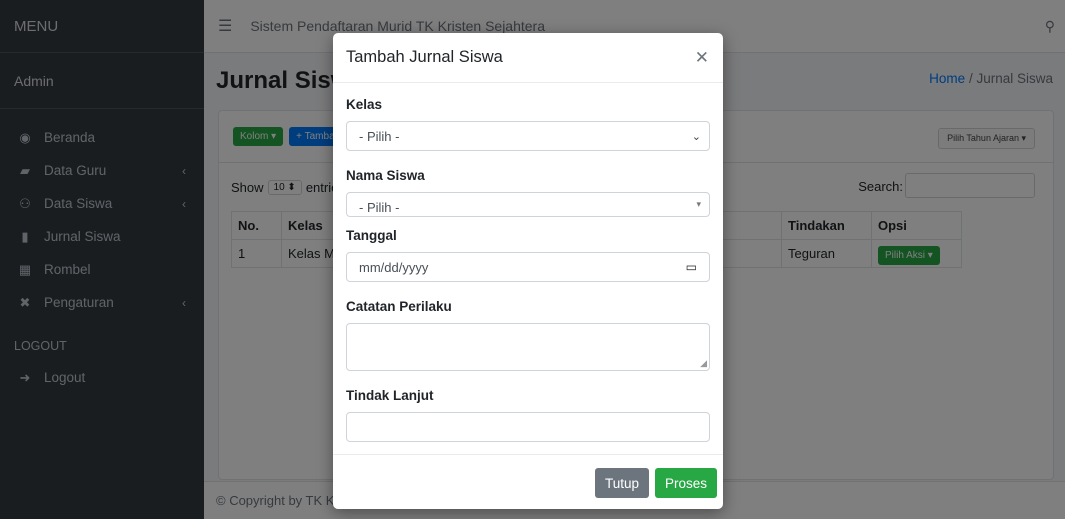 This screenshot has height=519, width=1065. Describe the element at coordinates (528, 481) in the screenshot. I see `modal-footer: Tutup Proses` at that location.